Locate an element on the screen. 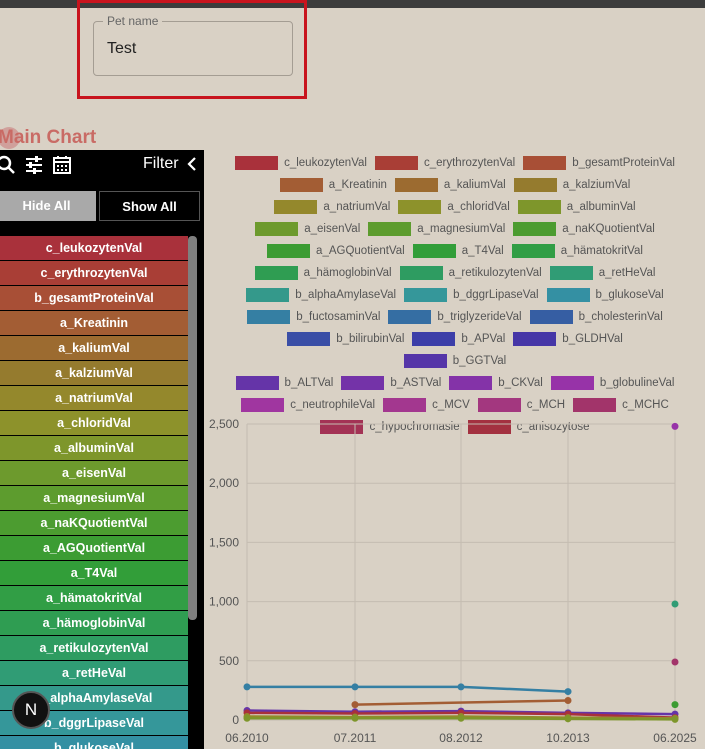 Image resolution: width=705 pixels, height=749 pixels. legend-item: b_alphaAmylaseVal is located at coordinates (321, 295).